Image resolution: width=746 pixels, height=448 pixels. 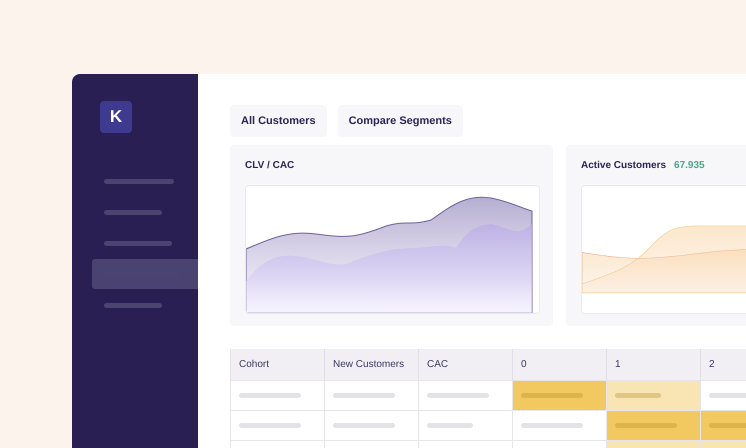 I want to click on card-title: Active Customers, so click(x=623, y=165).